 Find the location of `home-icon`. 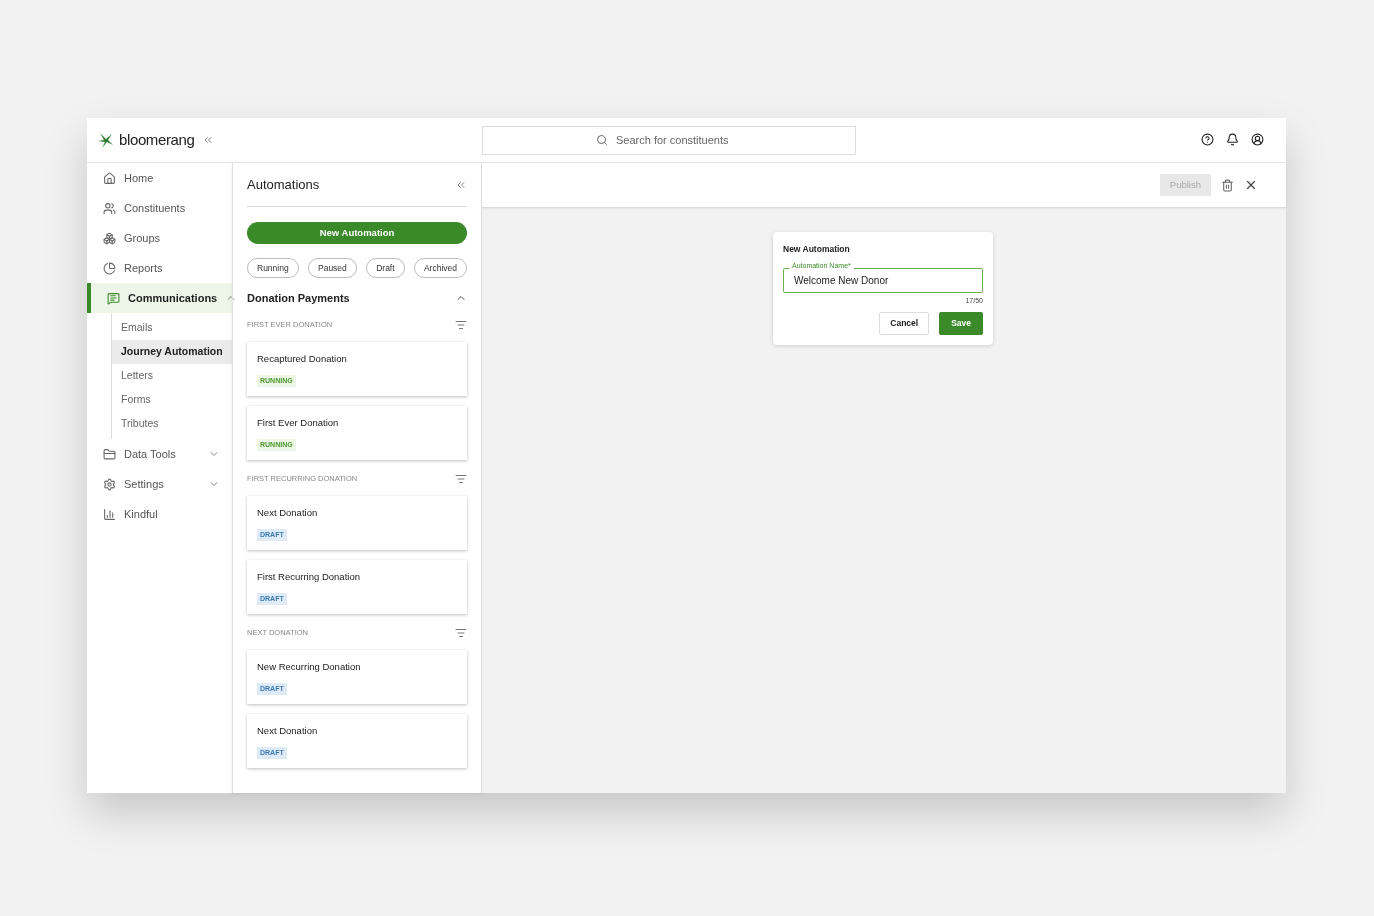

home-icon is located at coordinates (109, 178).